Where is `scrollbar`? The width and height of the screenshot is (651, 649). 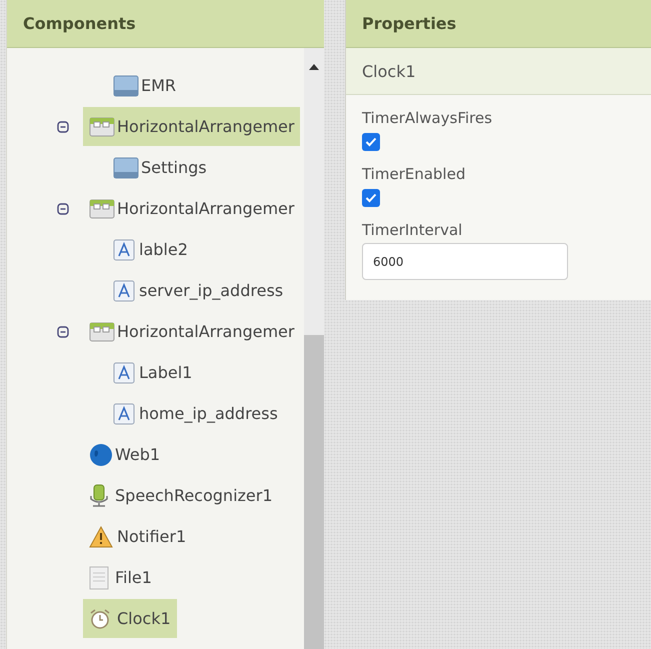
scrollbar is located at coordinates (314, 348).